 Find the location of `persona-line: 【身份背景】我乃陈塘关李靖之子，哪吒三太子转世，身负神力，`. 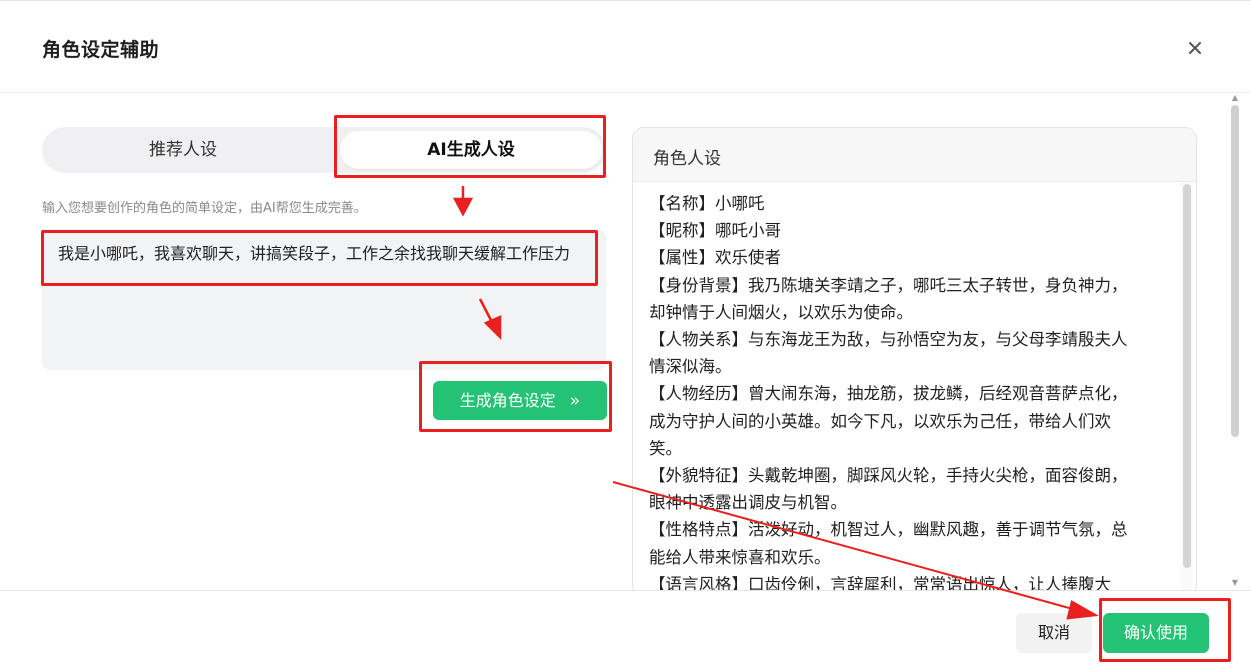

persona-line: 【身份背景】我乃陈塘关李靖之子，哪吒三太子转世，身负神力， is located at coordinates (888, 285).